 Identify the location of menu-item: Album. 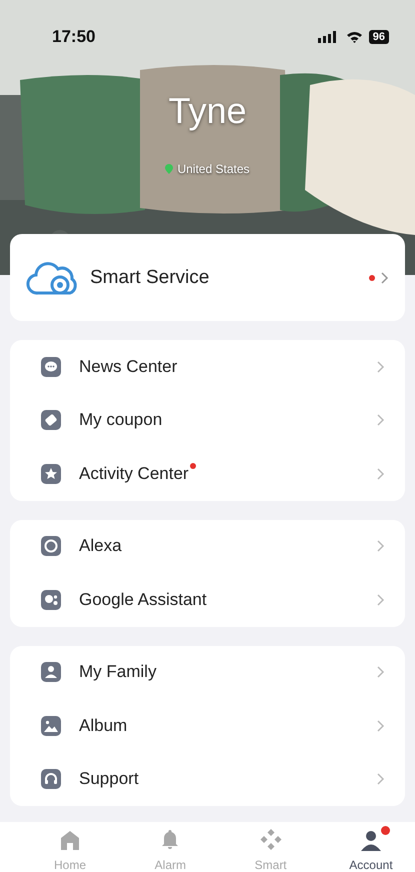
(207, 725).